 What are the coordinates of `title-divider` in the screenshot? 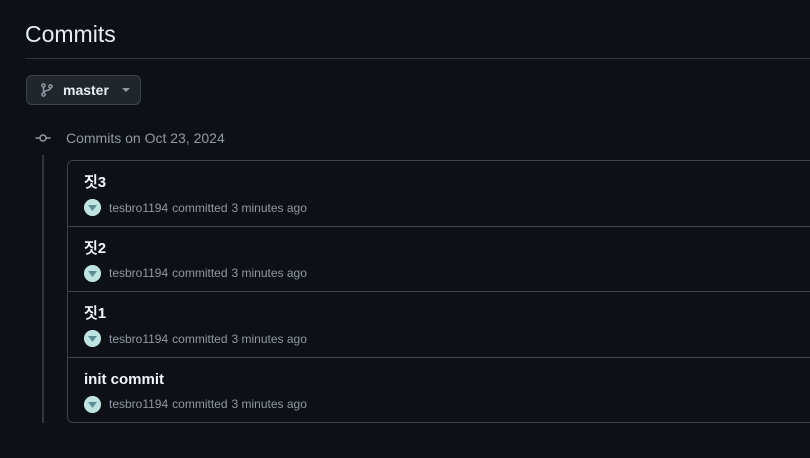 It's located at (417, 58).